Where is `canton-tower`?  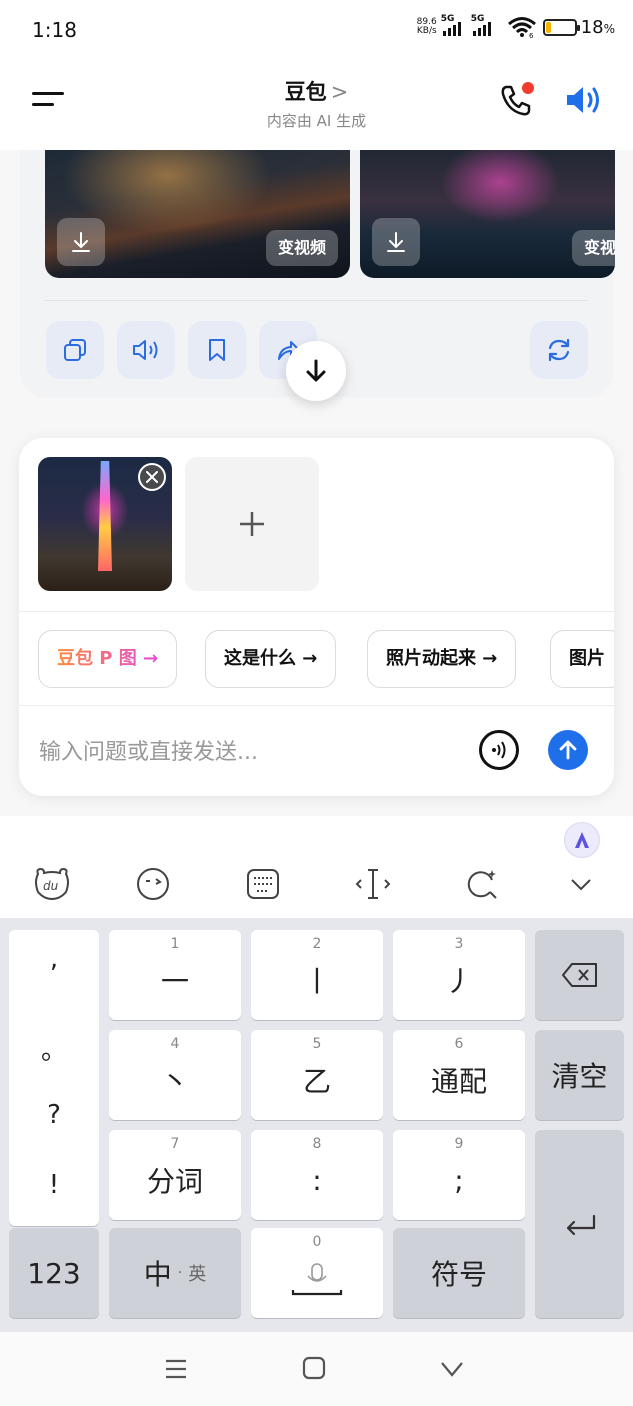
canton-tower is located at coordinates (105, 516).